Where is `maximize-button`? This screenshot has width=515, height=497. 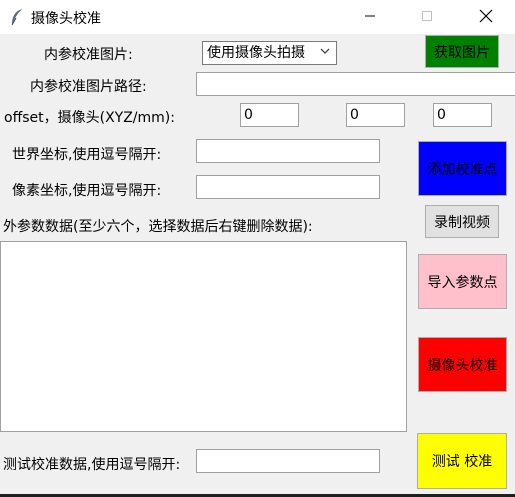
maximize-button is located at coordinates (427, 16).